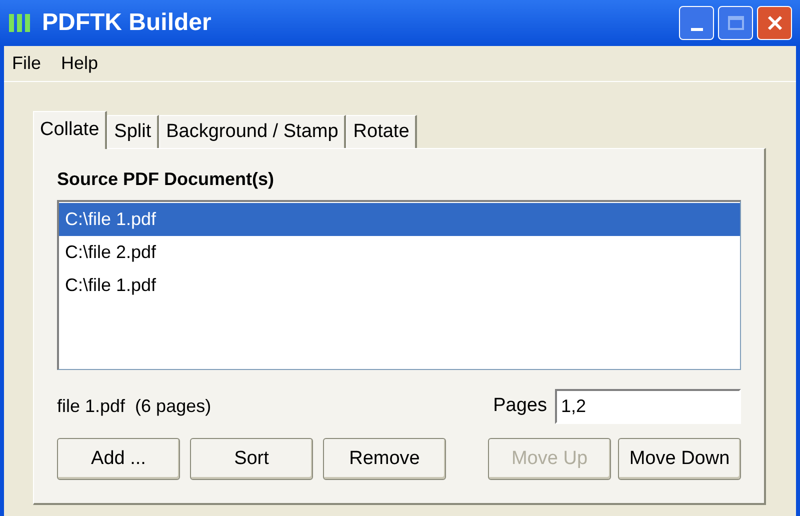  Describe the element at coordinates (399, 252) in the screenshot. I see `file-list-item: C:\file 2.pdf` at that location.